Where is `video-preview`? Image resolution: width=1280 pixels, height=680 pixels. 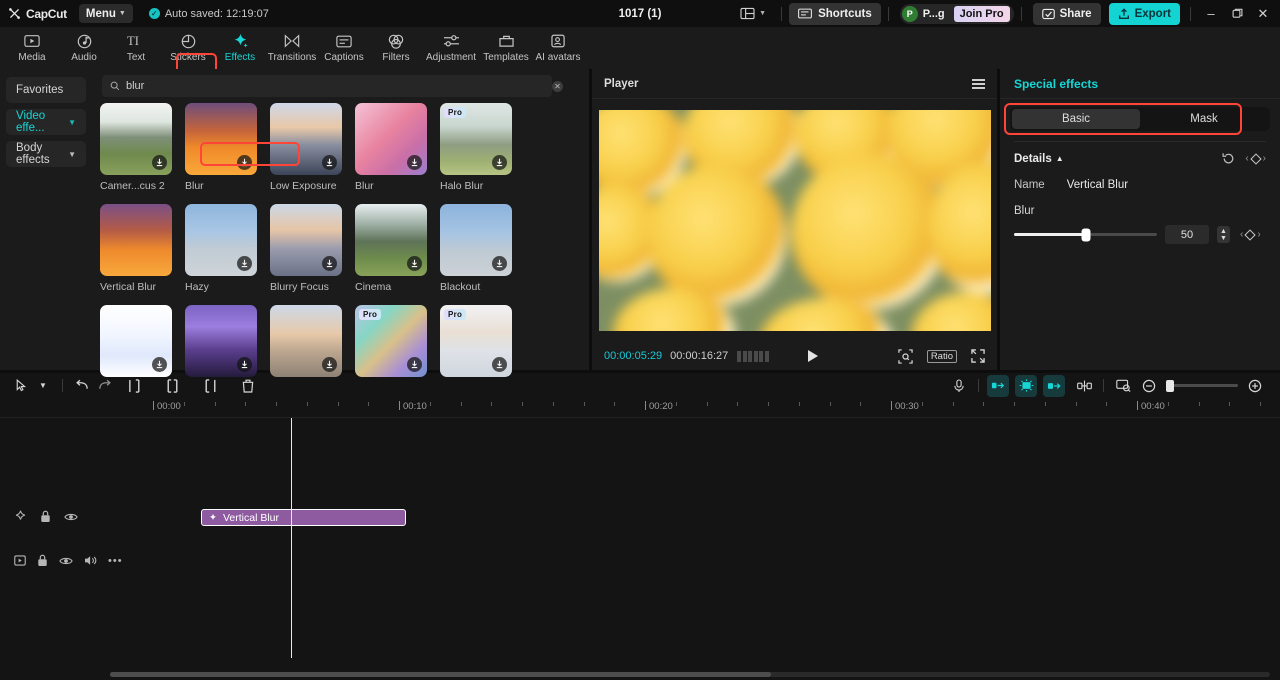
video-preview is located at coordinates (794, 220).